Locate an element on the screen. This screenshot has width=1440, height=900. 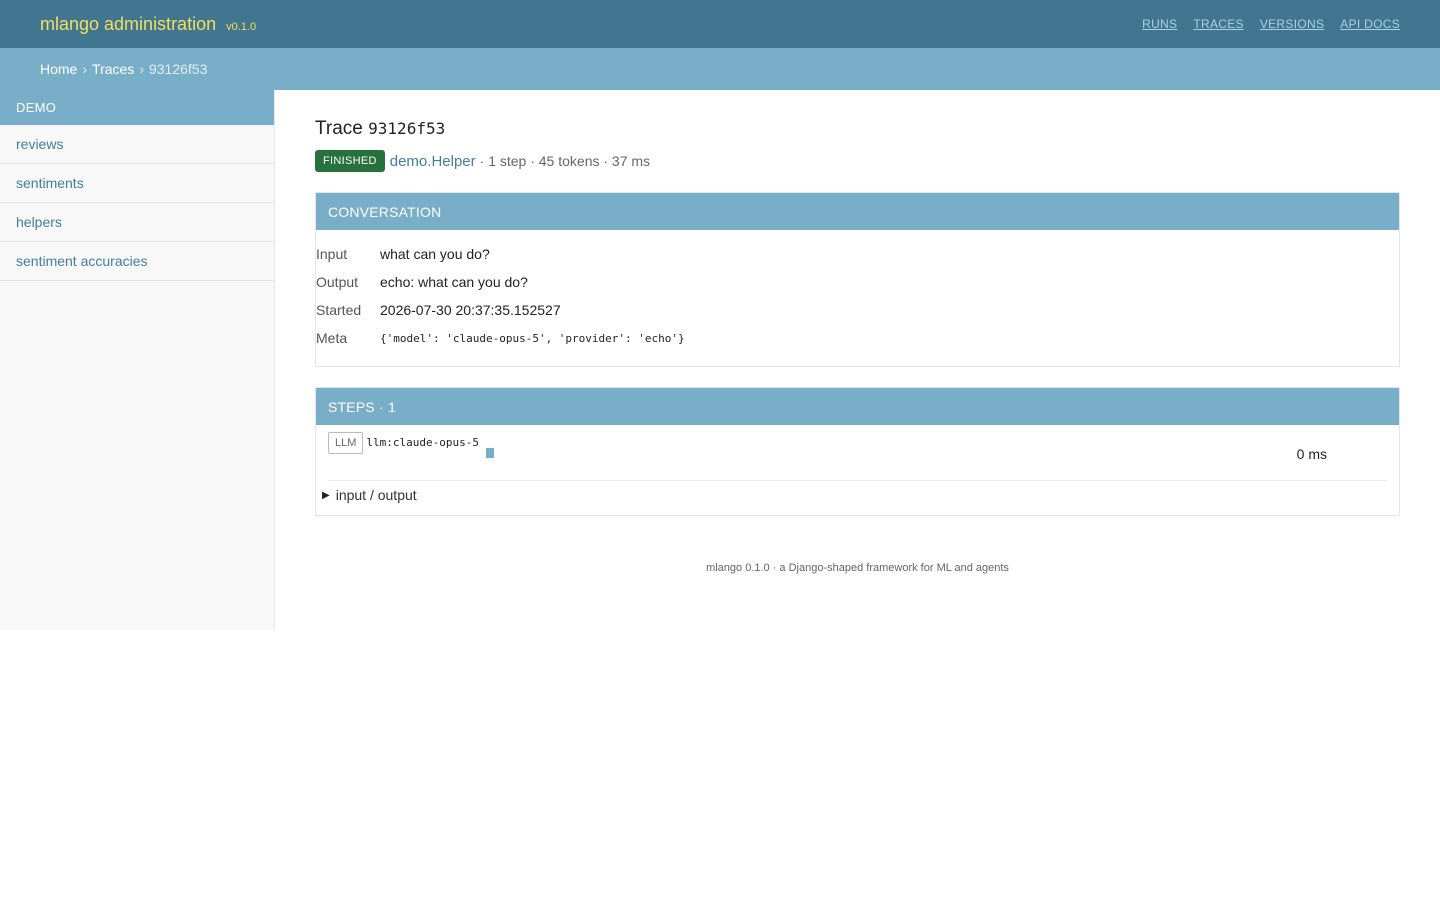
brand: mlango administration v0.1.0 is located at coordinates (148, 24).